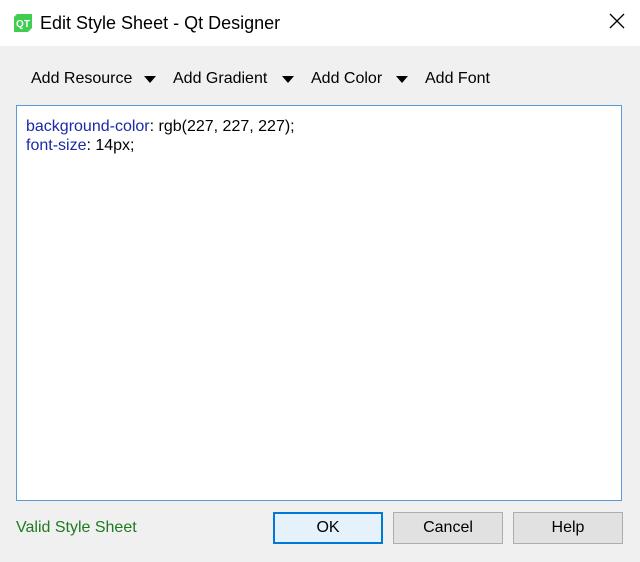 This screenshot has width=640, height=562. What do you see at coordinates (160, 23) in the screenshot?
I see `window-title: Edit Style Sheet - Qt Designer` at bounding box center [160, 23].